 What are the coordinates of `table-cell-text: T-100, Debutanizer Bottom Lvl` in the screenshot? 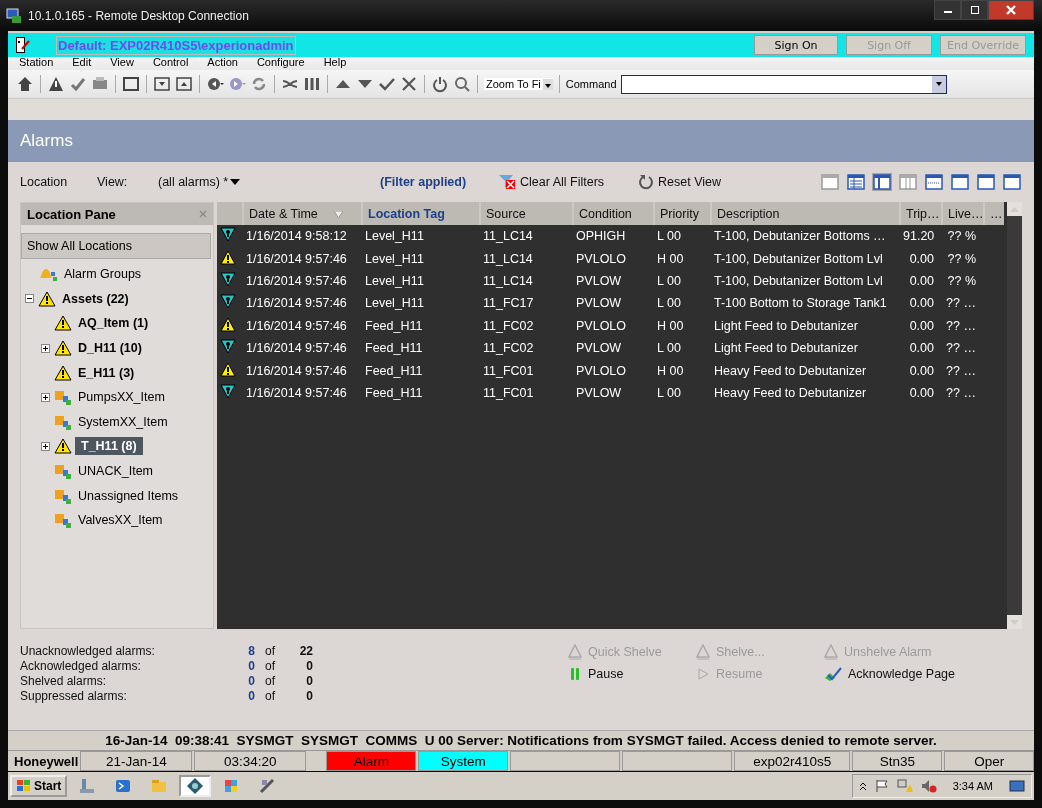 It's located at (798, 259).